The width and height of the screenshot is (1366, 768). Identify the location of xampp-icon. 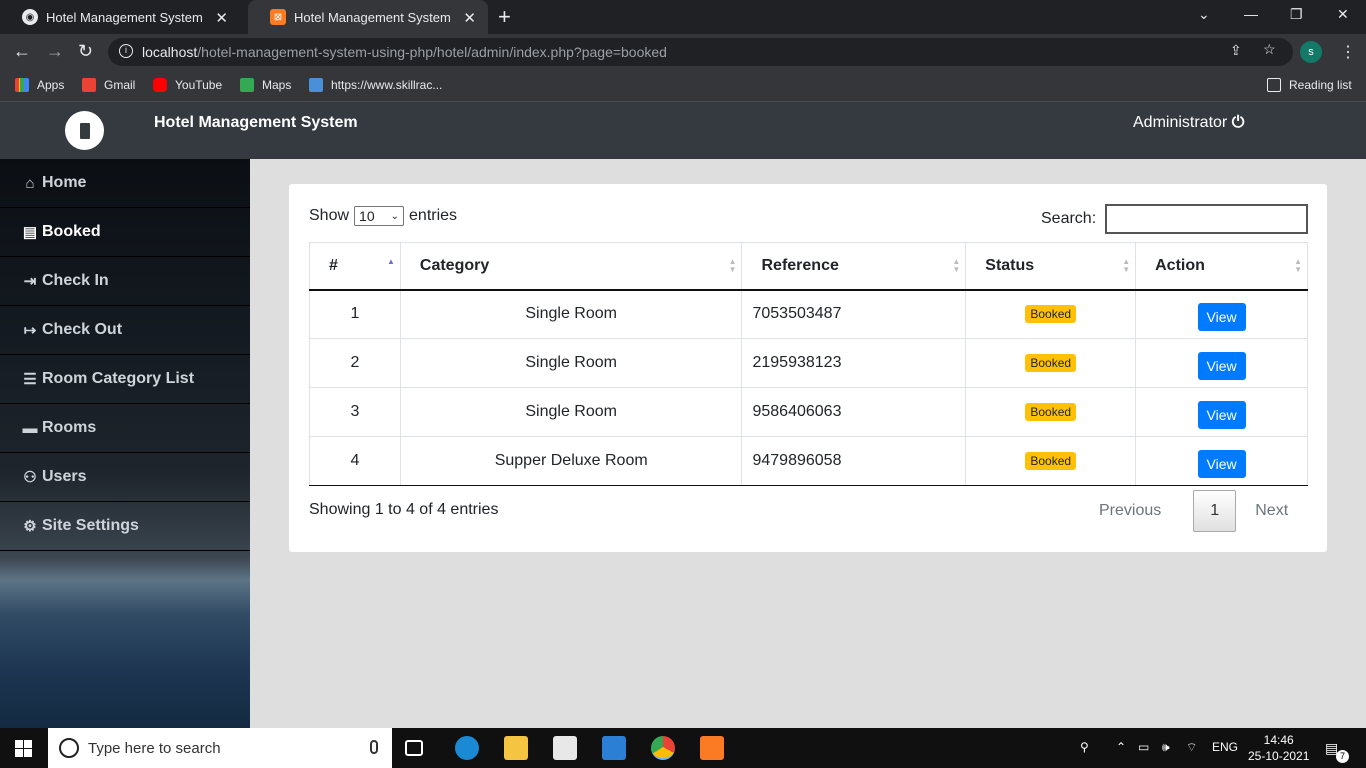
(712, 748).